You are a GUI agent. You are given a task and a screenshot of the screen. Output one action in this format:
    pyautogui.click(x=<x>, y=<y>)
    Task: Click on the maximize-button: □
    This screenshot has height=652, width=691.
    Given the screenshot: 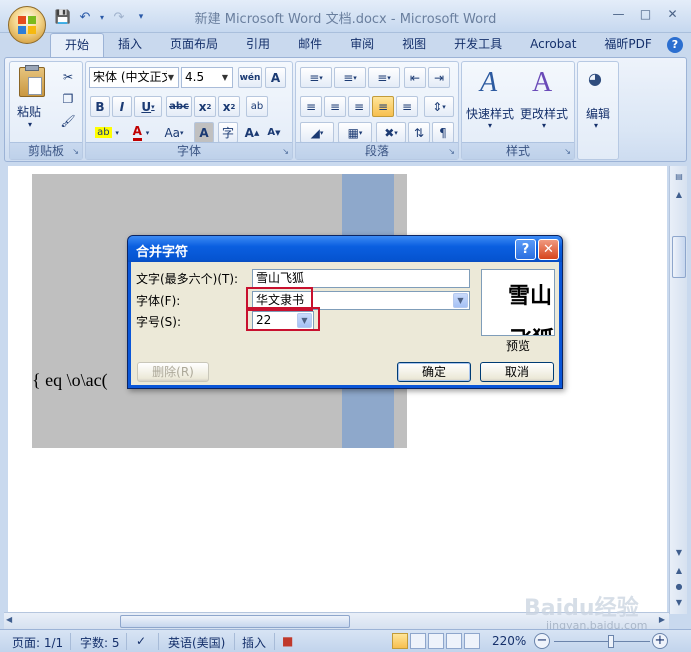 What is the action you would take?
    pyautogui.click(x=645, y=14)
    